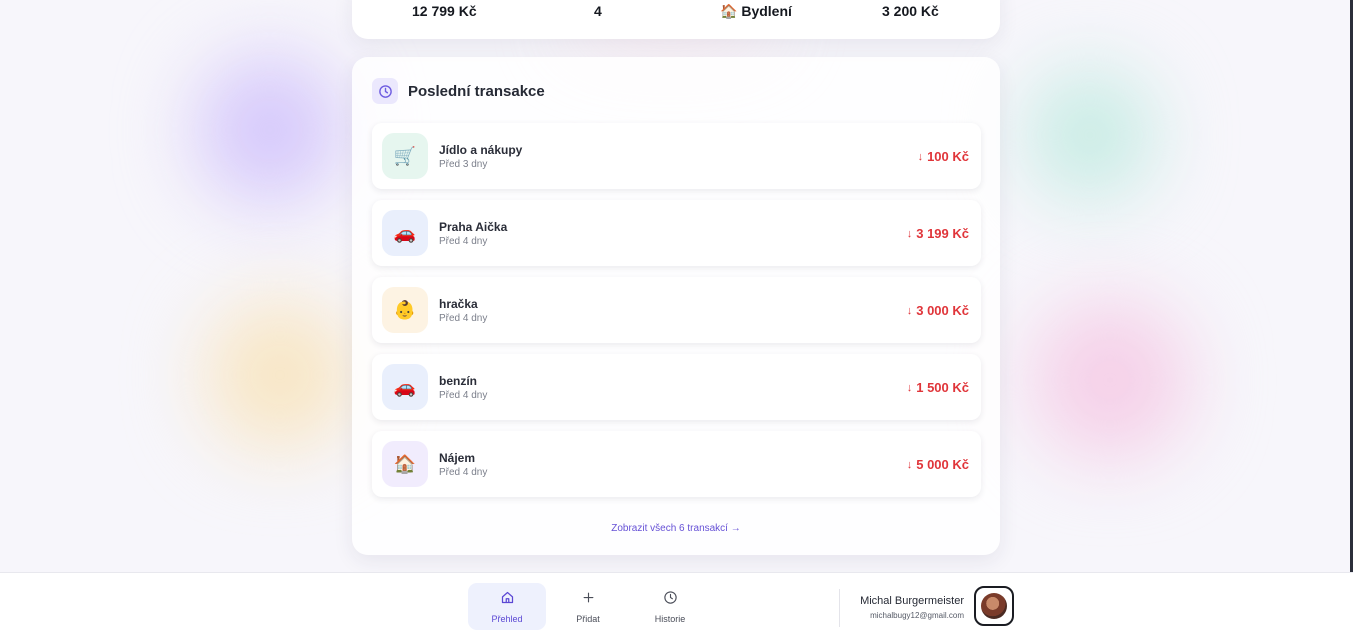  What do you see at coordinates (676, 310) in the screenshot?
I see `transaction-item: 👶 hračka Před 4 dny ↓ 3 000 Kč` at bounding box center [676, 310].